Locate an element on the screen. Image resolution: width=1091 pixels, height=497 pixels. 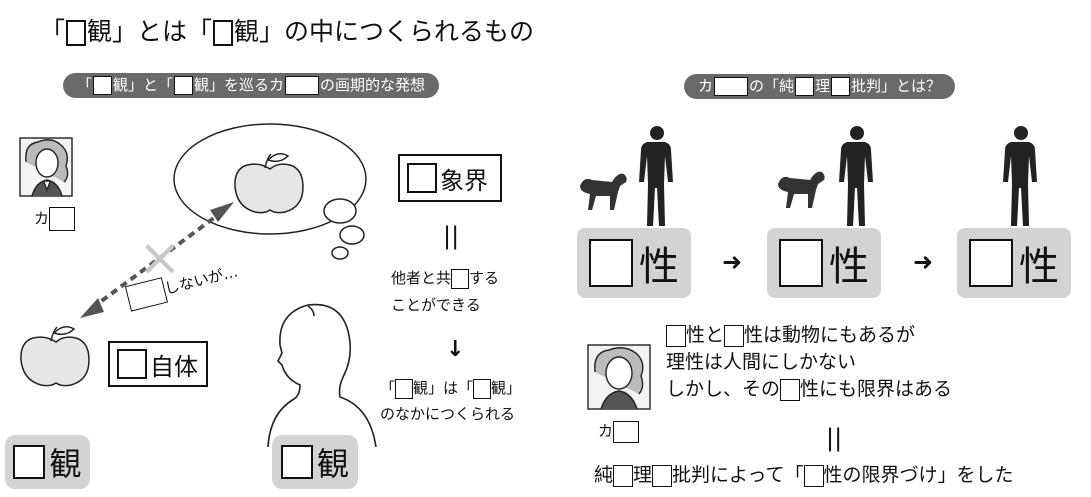
explanation-text: 性と 性は動物にもあるが 理性は人間にしかない しかし、その 性にも限界はある is located at coordinates (809, 362).